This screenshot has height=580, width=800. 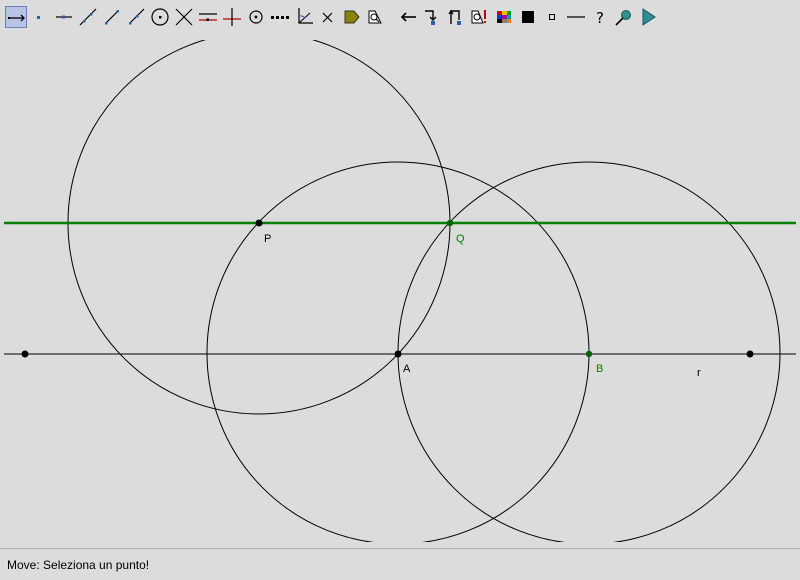 What do you see at coordinates (16, 17) in the screenshot?
I see `move-tool-icon` at bounding box center [16, 17].